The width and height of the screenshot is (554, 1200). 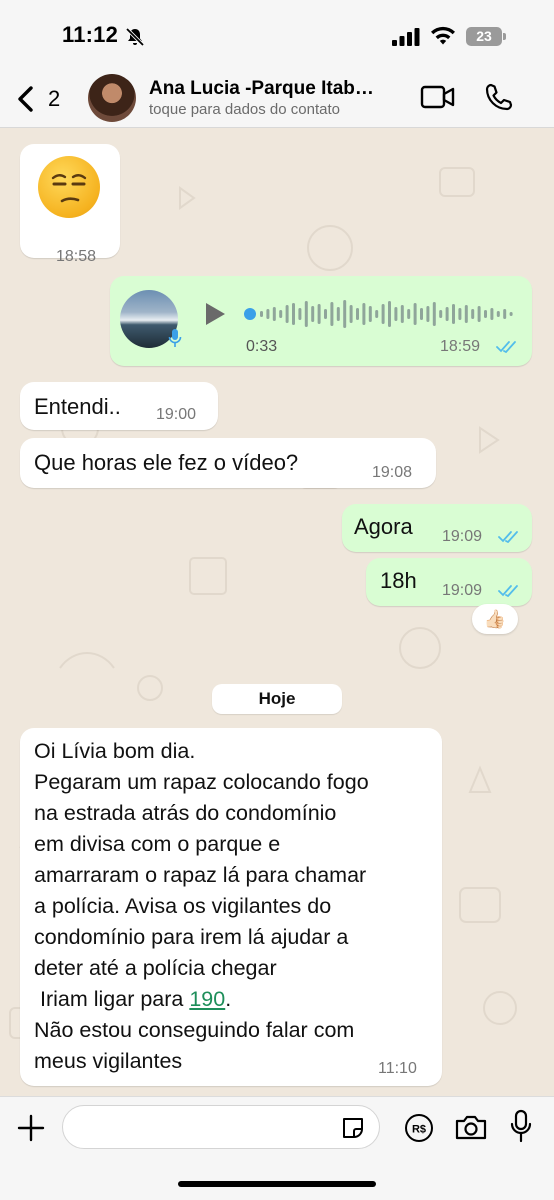 I want to click on sticker-icon, so click(x=353, y=1128).